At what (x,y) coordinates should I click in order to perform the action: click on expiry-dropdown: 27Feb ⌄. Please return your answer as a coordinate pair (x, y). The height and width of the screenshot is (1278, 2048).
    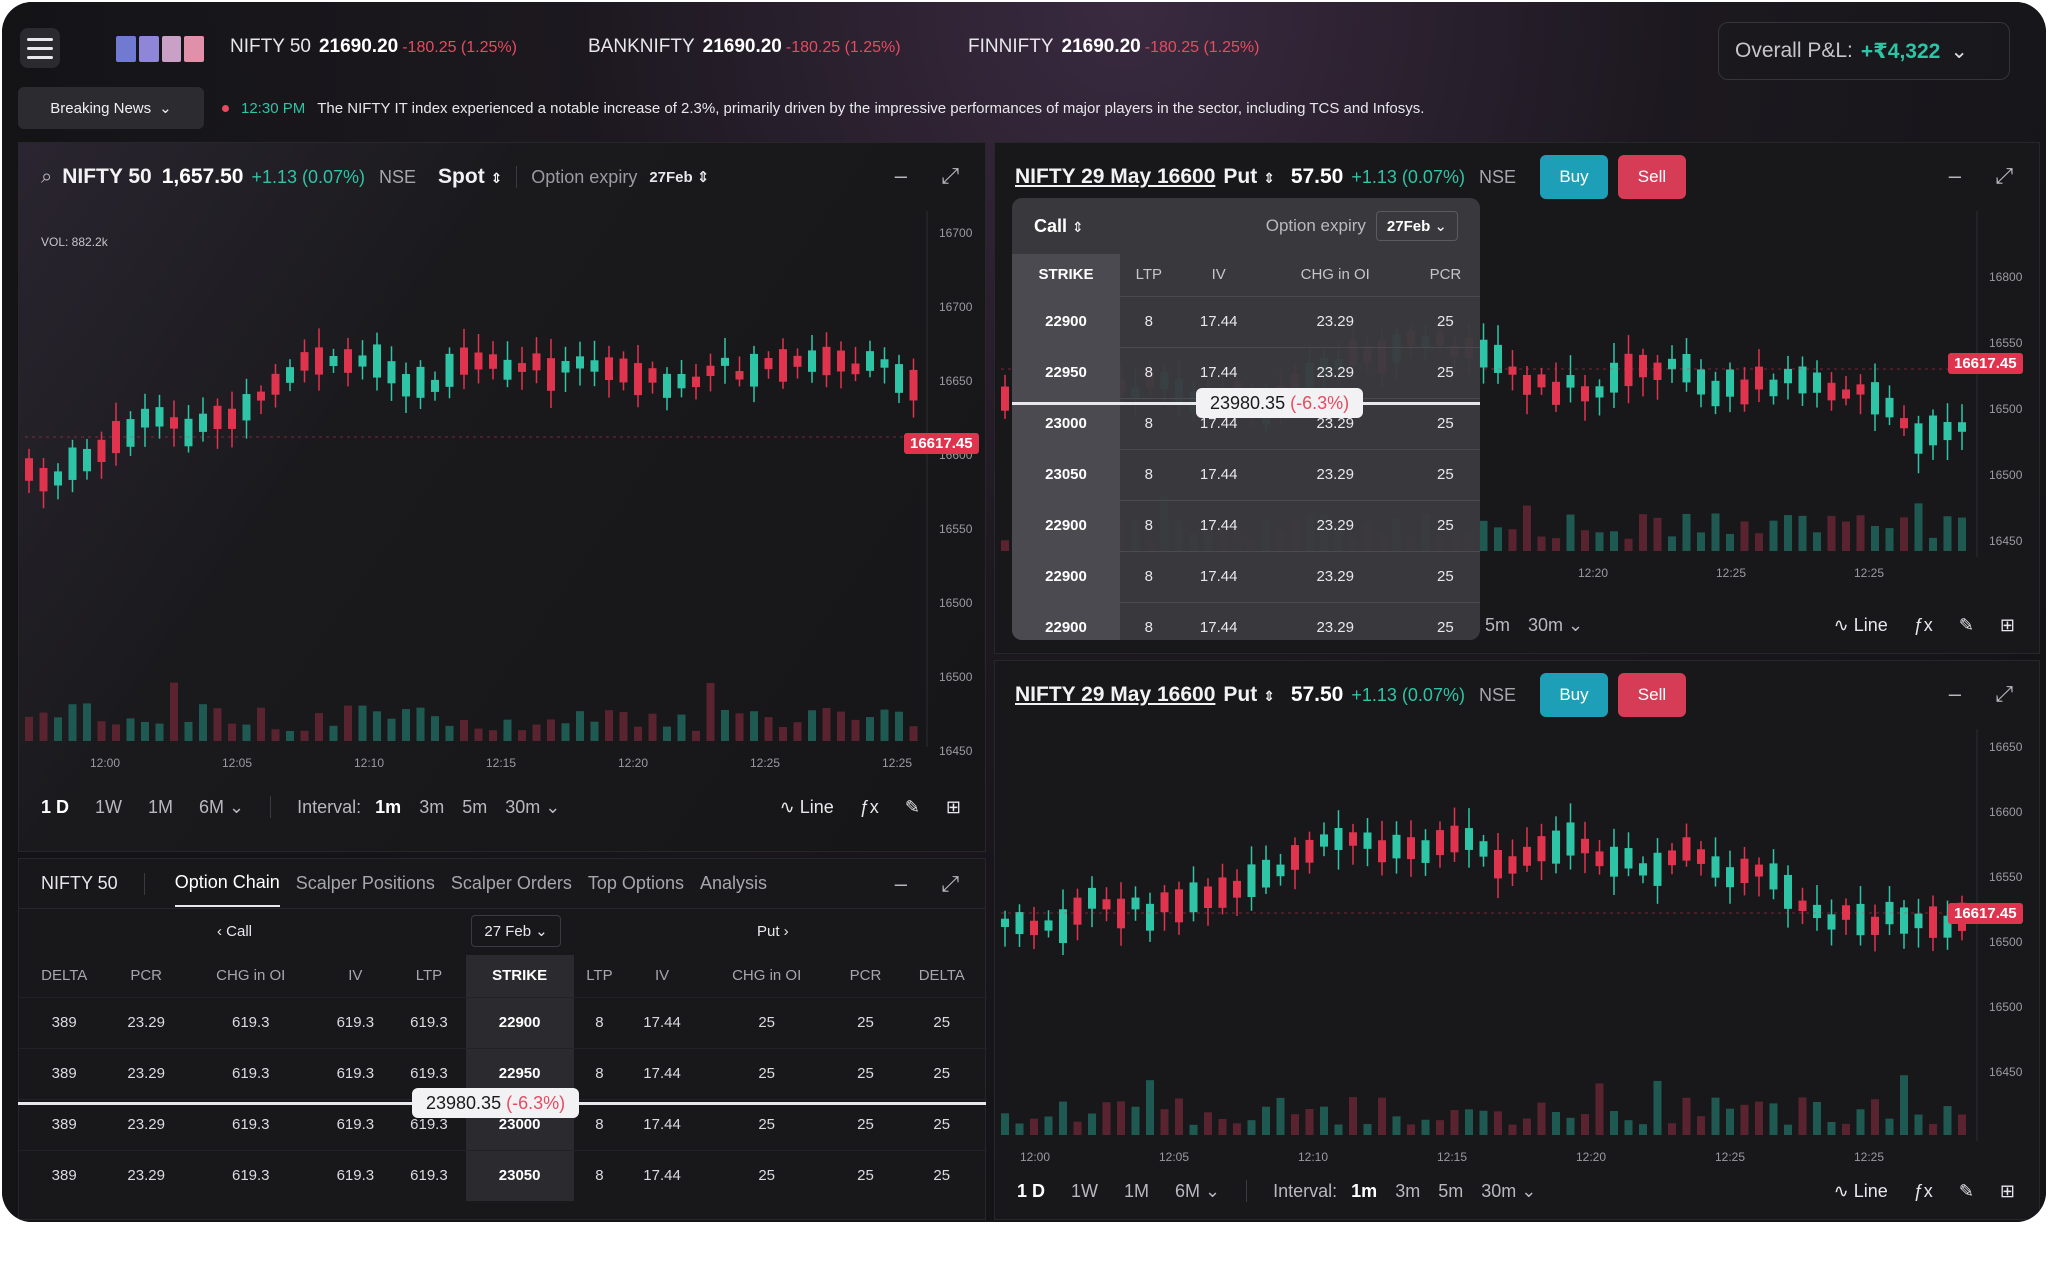
    Looking at the image, I should click on (1416, 226).